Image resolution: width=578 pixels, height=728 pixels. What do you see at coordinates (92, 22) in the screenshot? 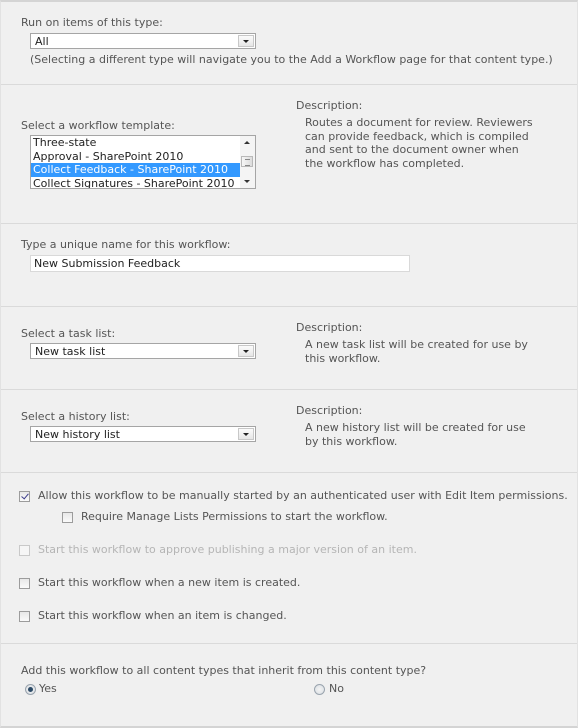
I see `content-type-label: Run on items of this type:` at bounding box center [92, 22].